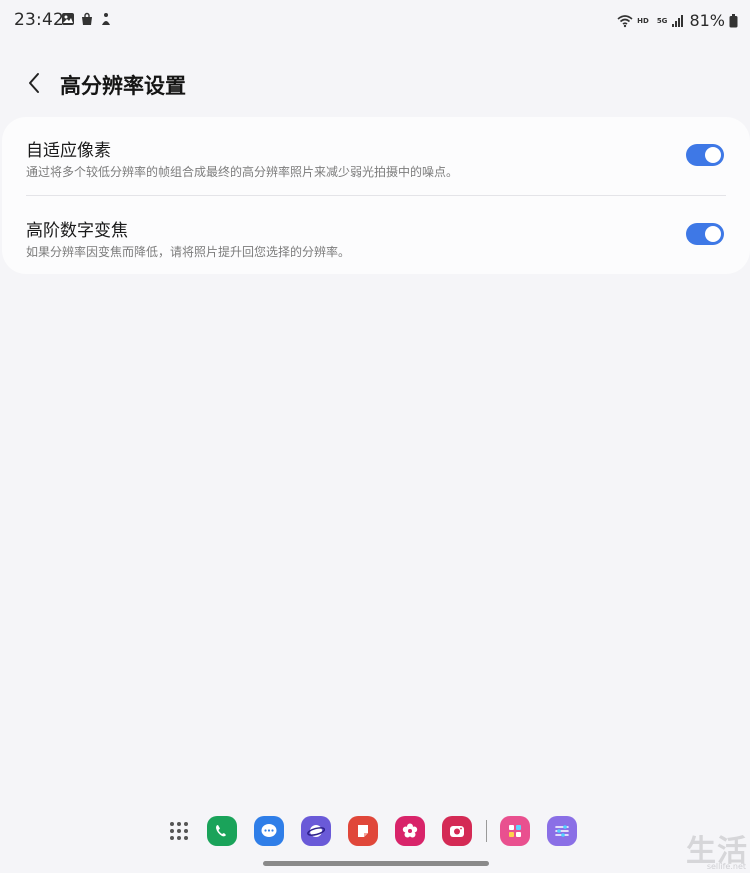 The height and width of the screenshot is (873, 750). Describe the element at coordinates (733, 20) in the screenshot. I see `battery-icon` at that location.